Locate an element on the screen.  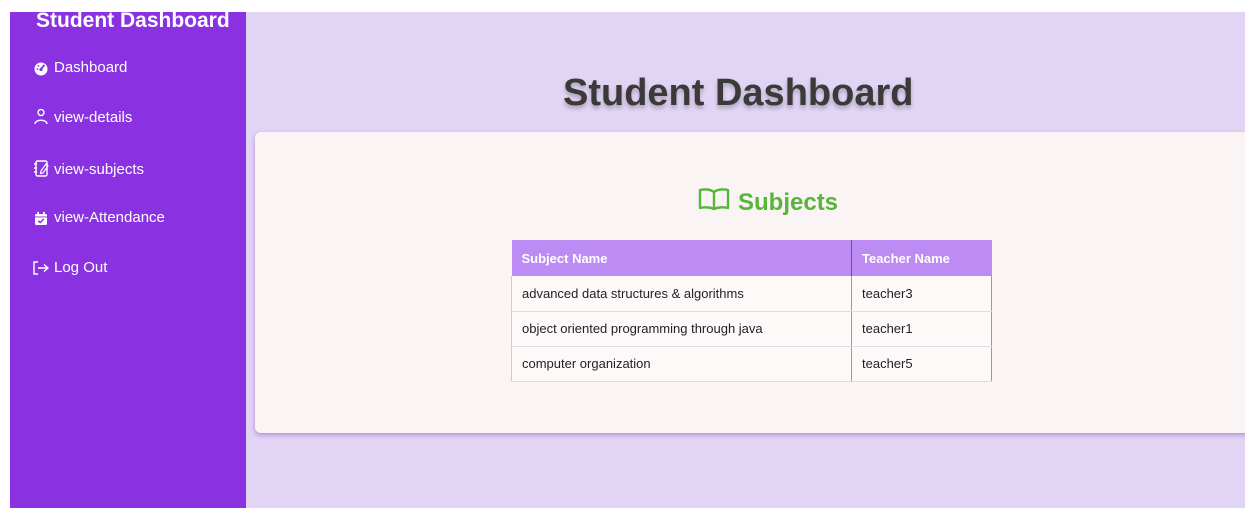
teacher-name-cell: teacher1 is located at coordinates (921, 329).